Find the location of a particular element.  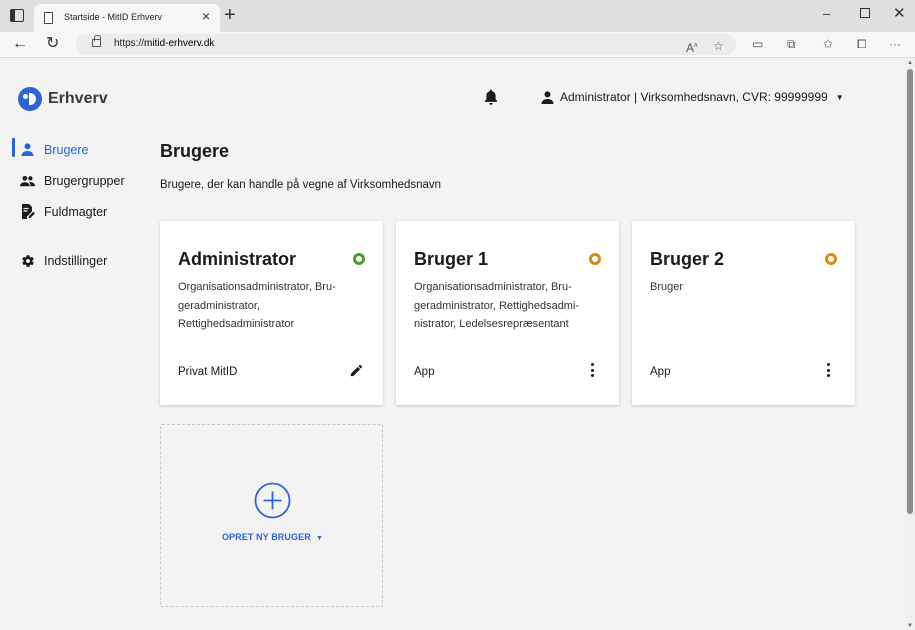

user-name: Administrator is located at coordinates (237, 259).